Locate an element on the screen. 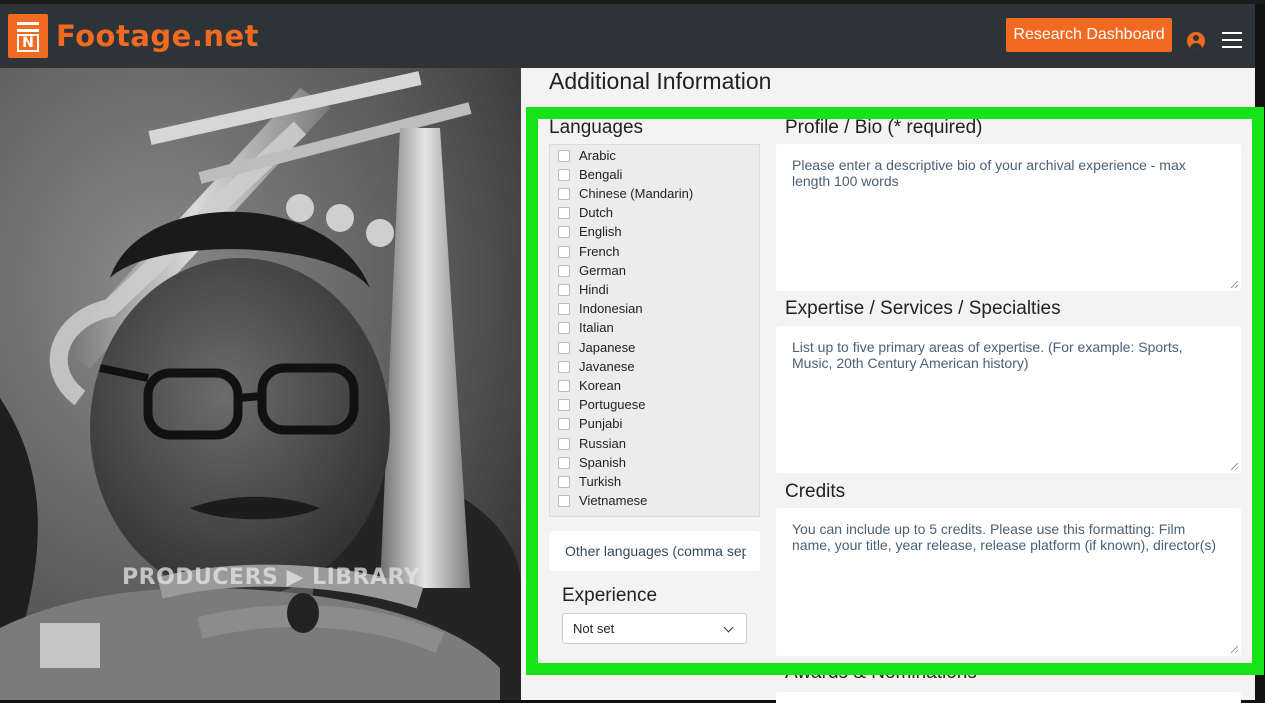  awards-textarea is located at coordinates (1008, 697).